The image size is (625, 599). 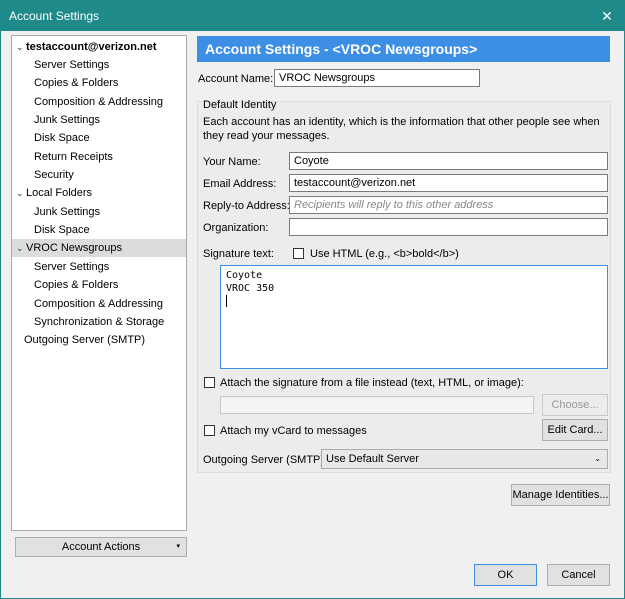 What do you see at coordinates (377, 78) in the screenshot?
I see `account-name-input: VROC Newsgroups` at bounding box center [377, 78].